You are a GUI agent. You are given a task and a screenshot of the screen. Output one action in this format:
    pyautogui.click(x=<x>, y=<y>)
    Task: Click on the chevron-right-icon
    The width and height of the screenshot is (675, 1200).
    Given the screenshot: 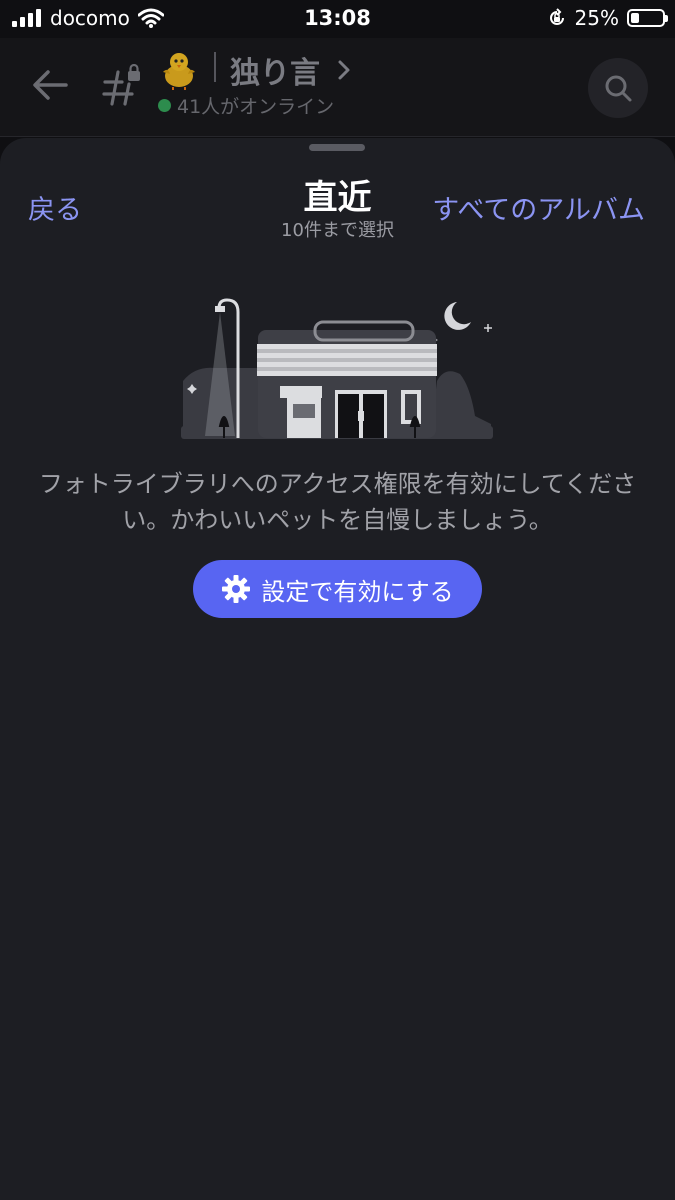 What is the action you would take?
    pyautogui.click(x=344, y=70)
    